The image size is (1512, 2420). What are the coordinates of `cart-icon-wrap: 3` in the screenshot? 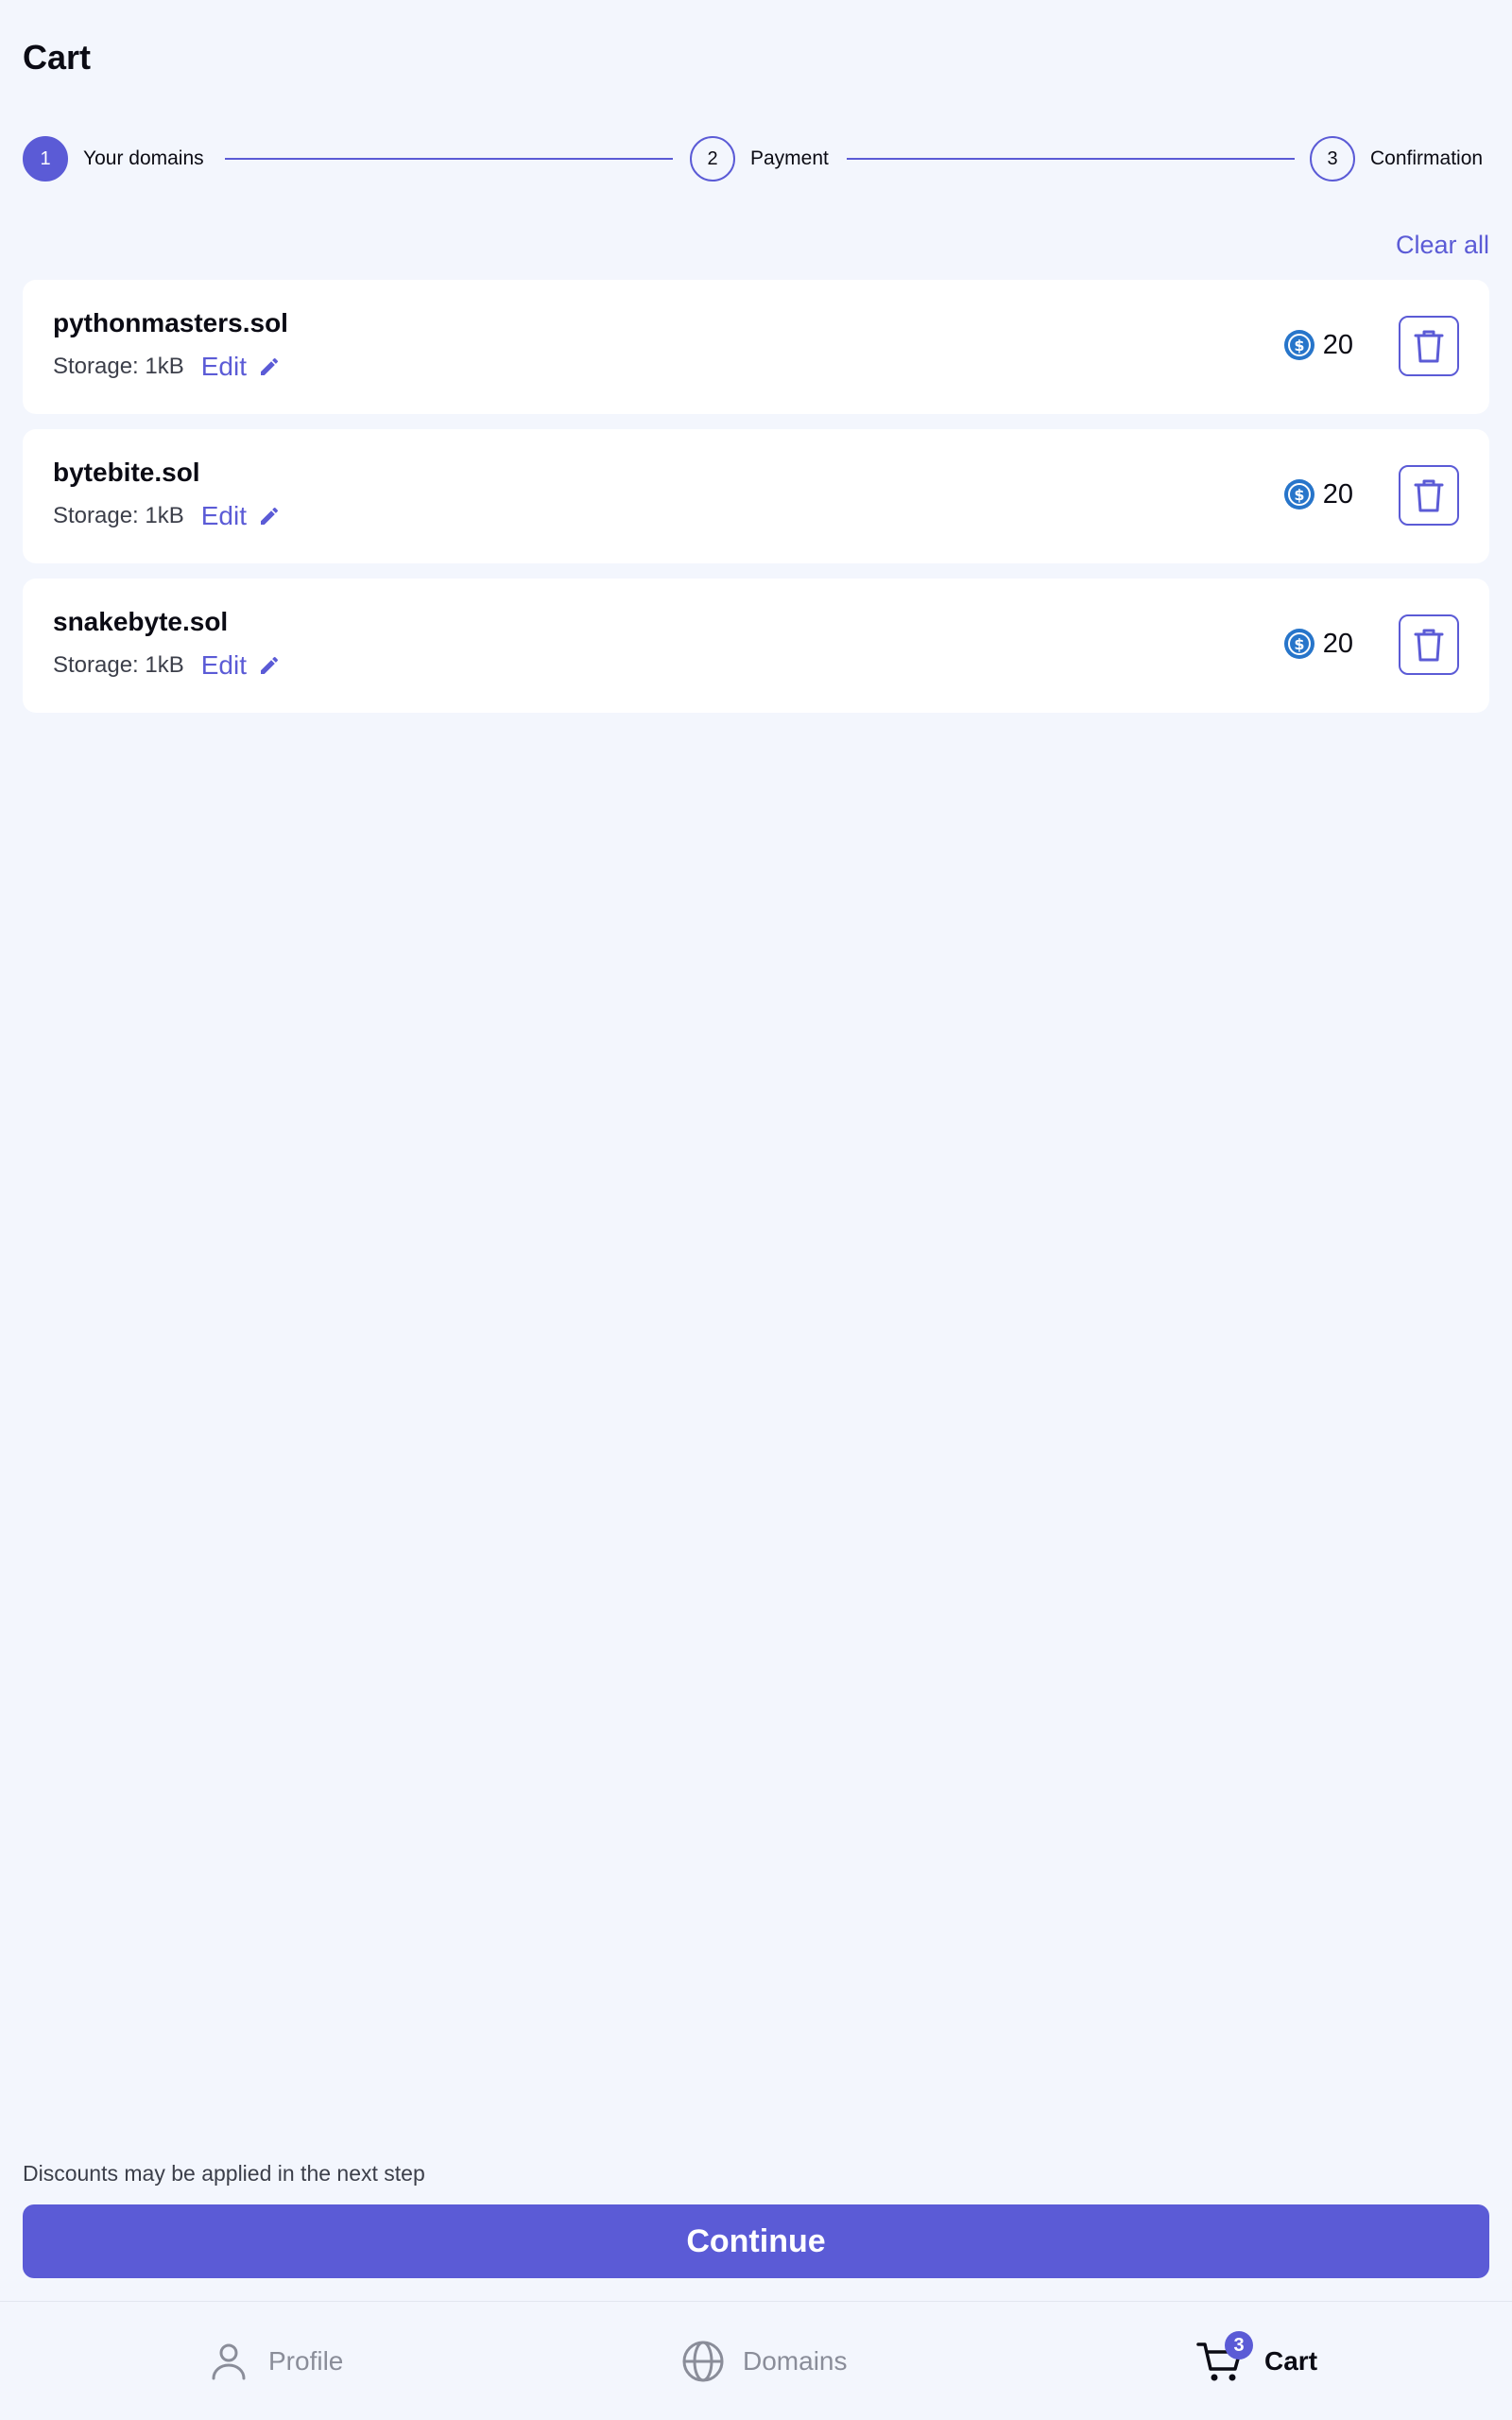 It's located at (1223, 2359).